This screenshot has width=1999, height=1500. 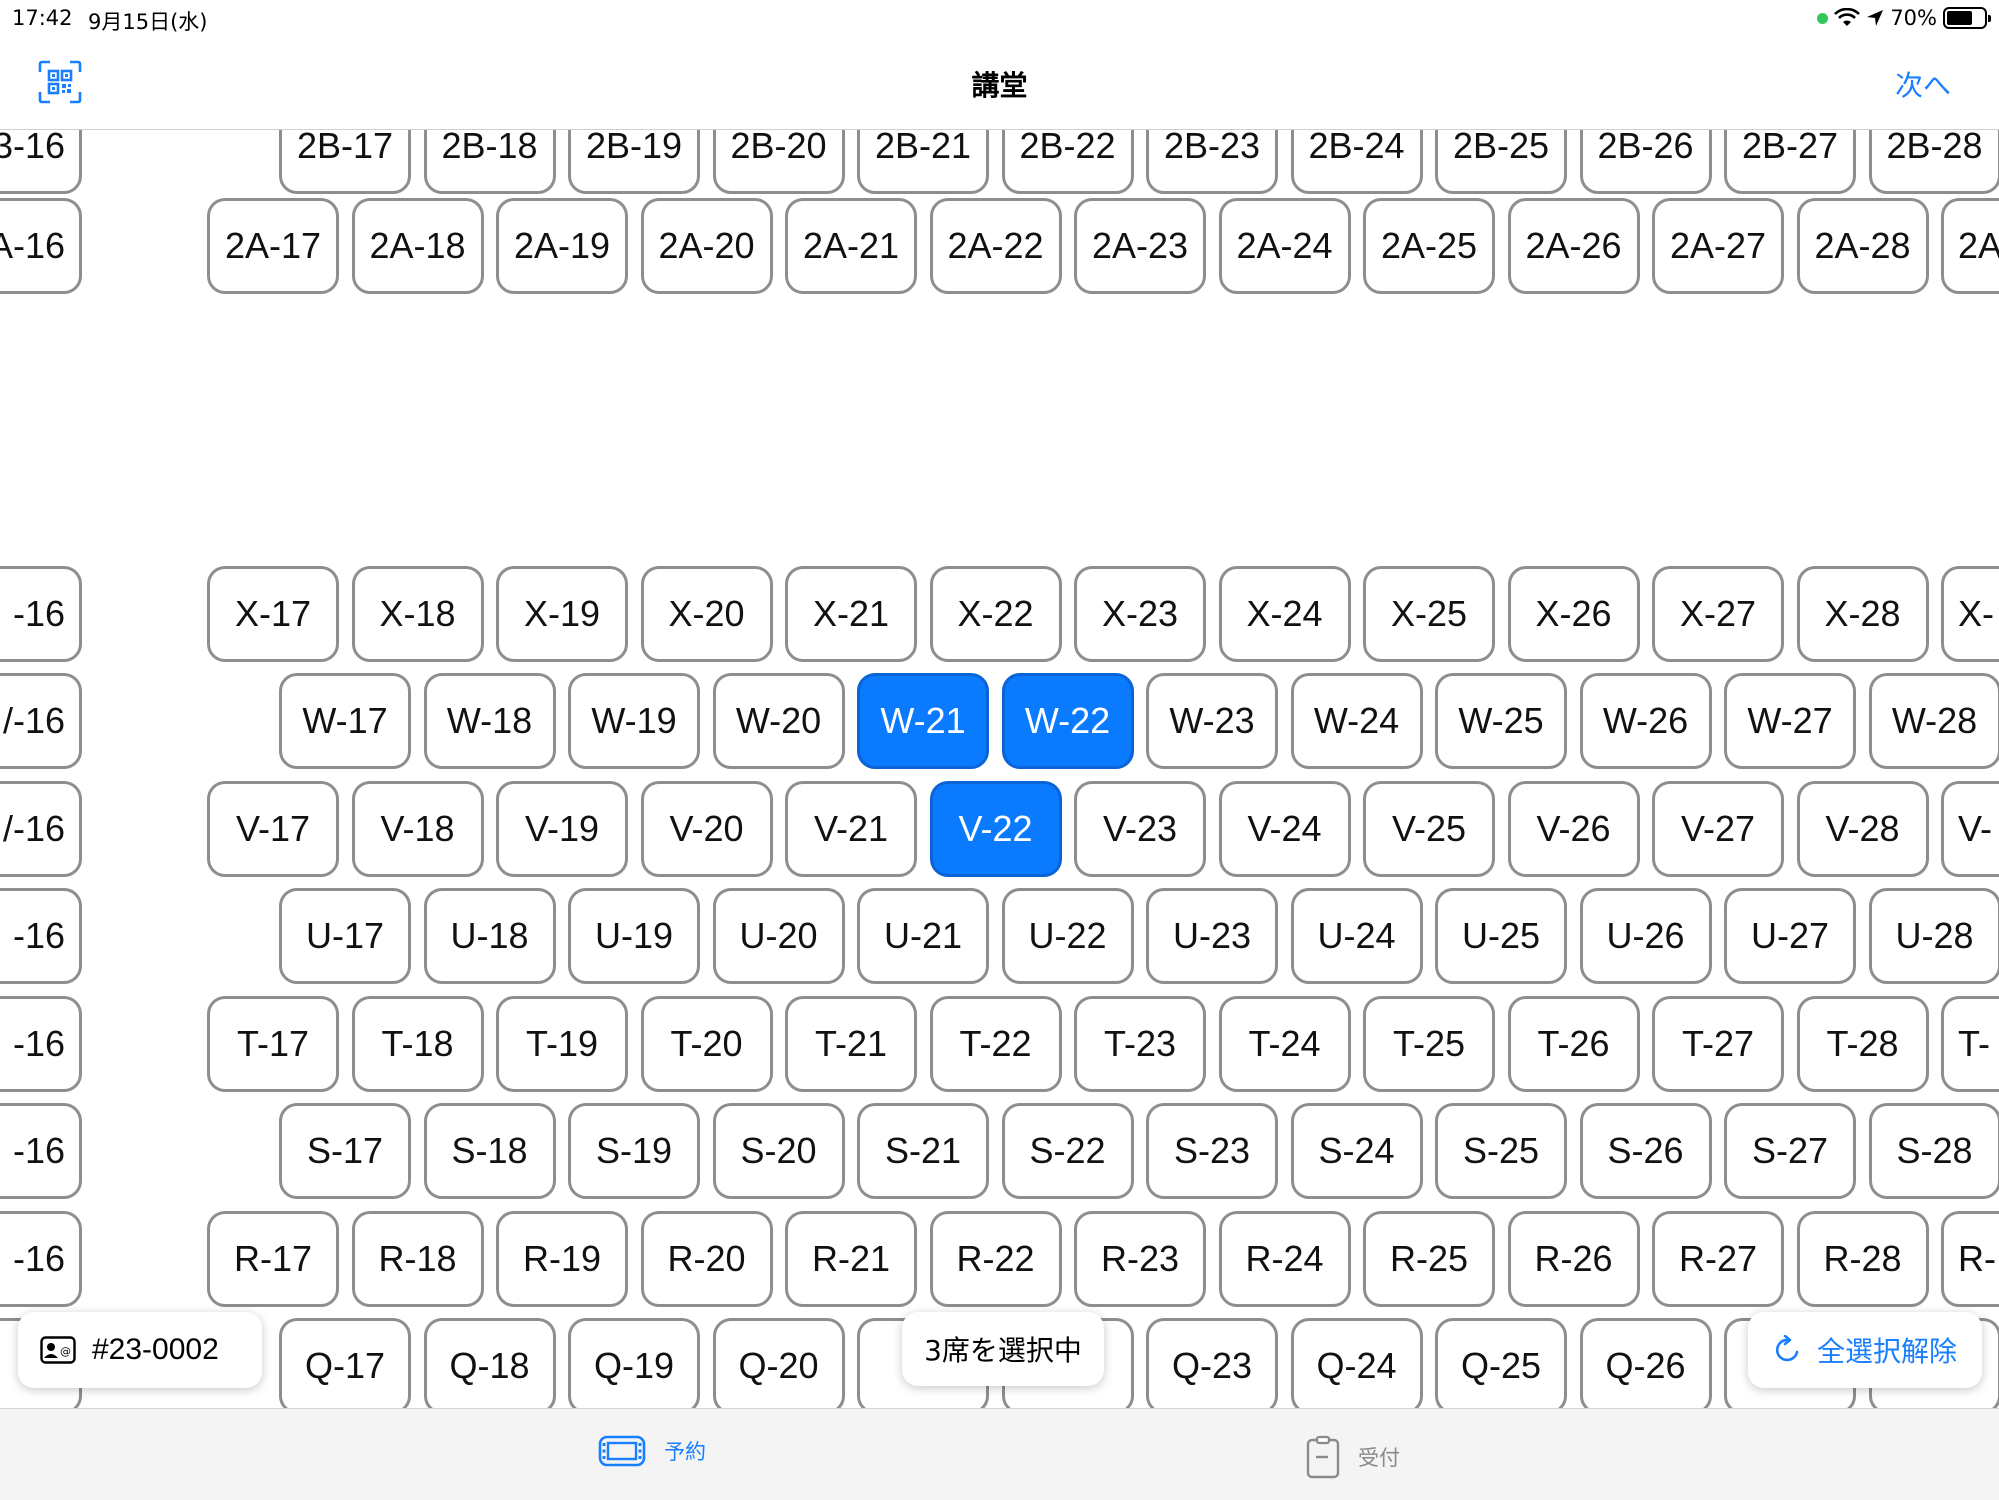 I want to click on seat: V-28, so click(x=1862, y=829).